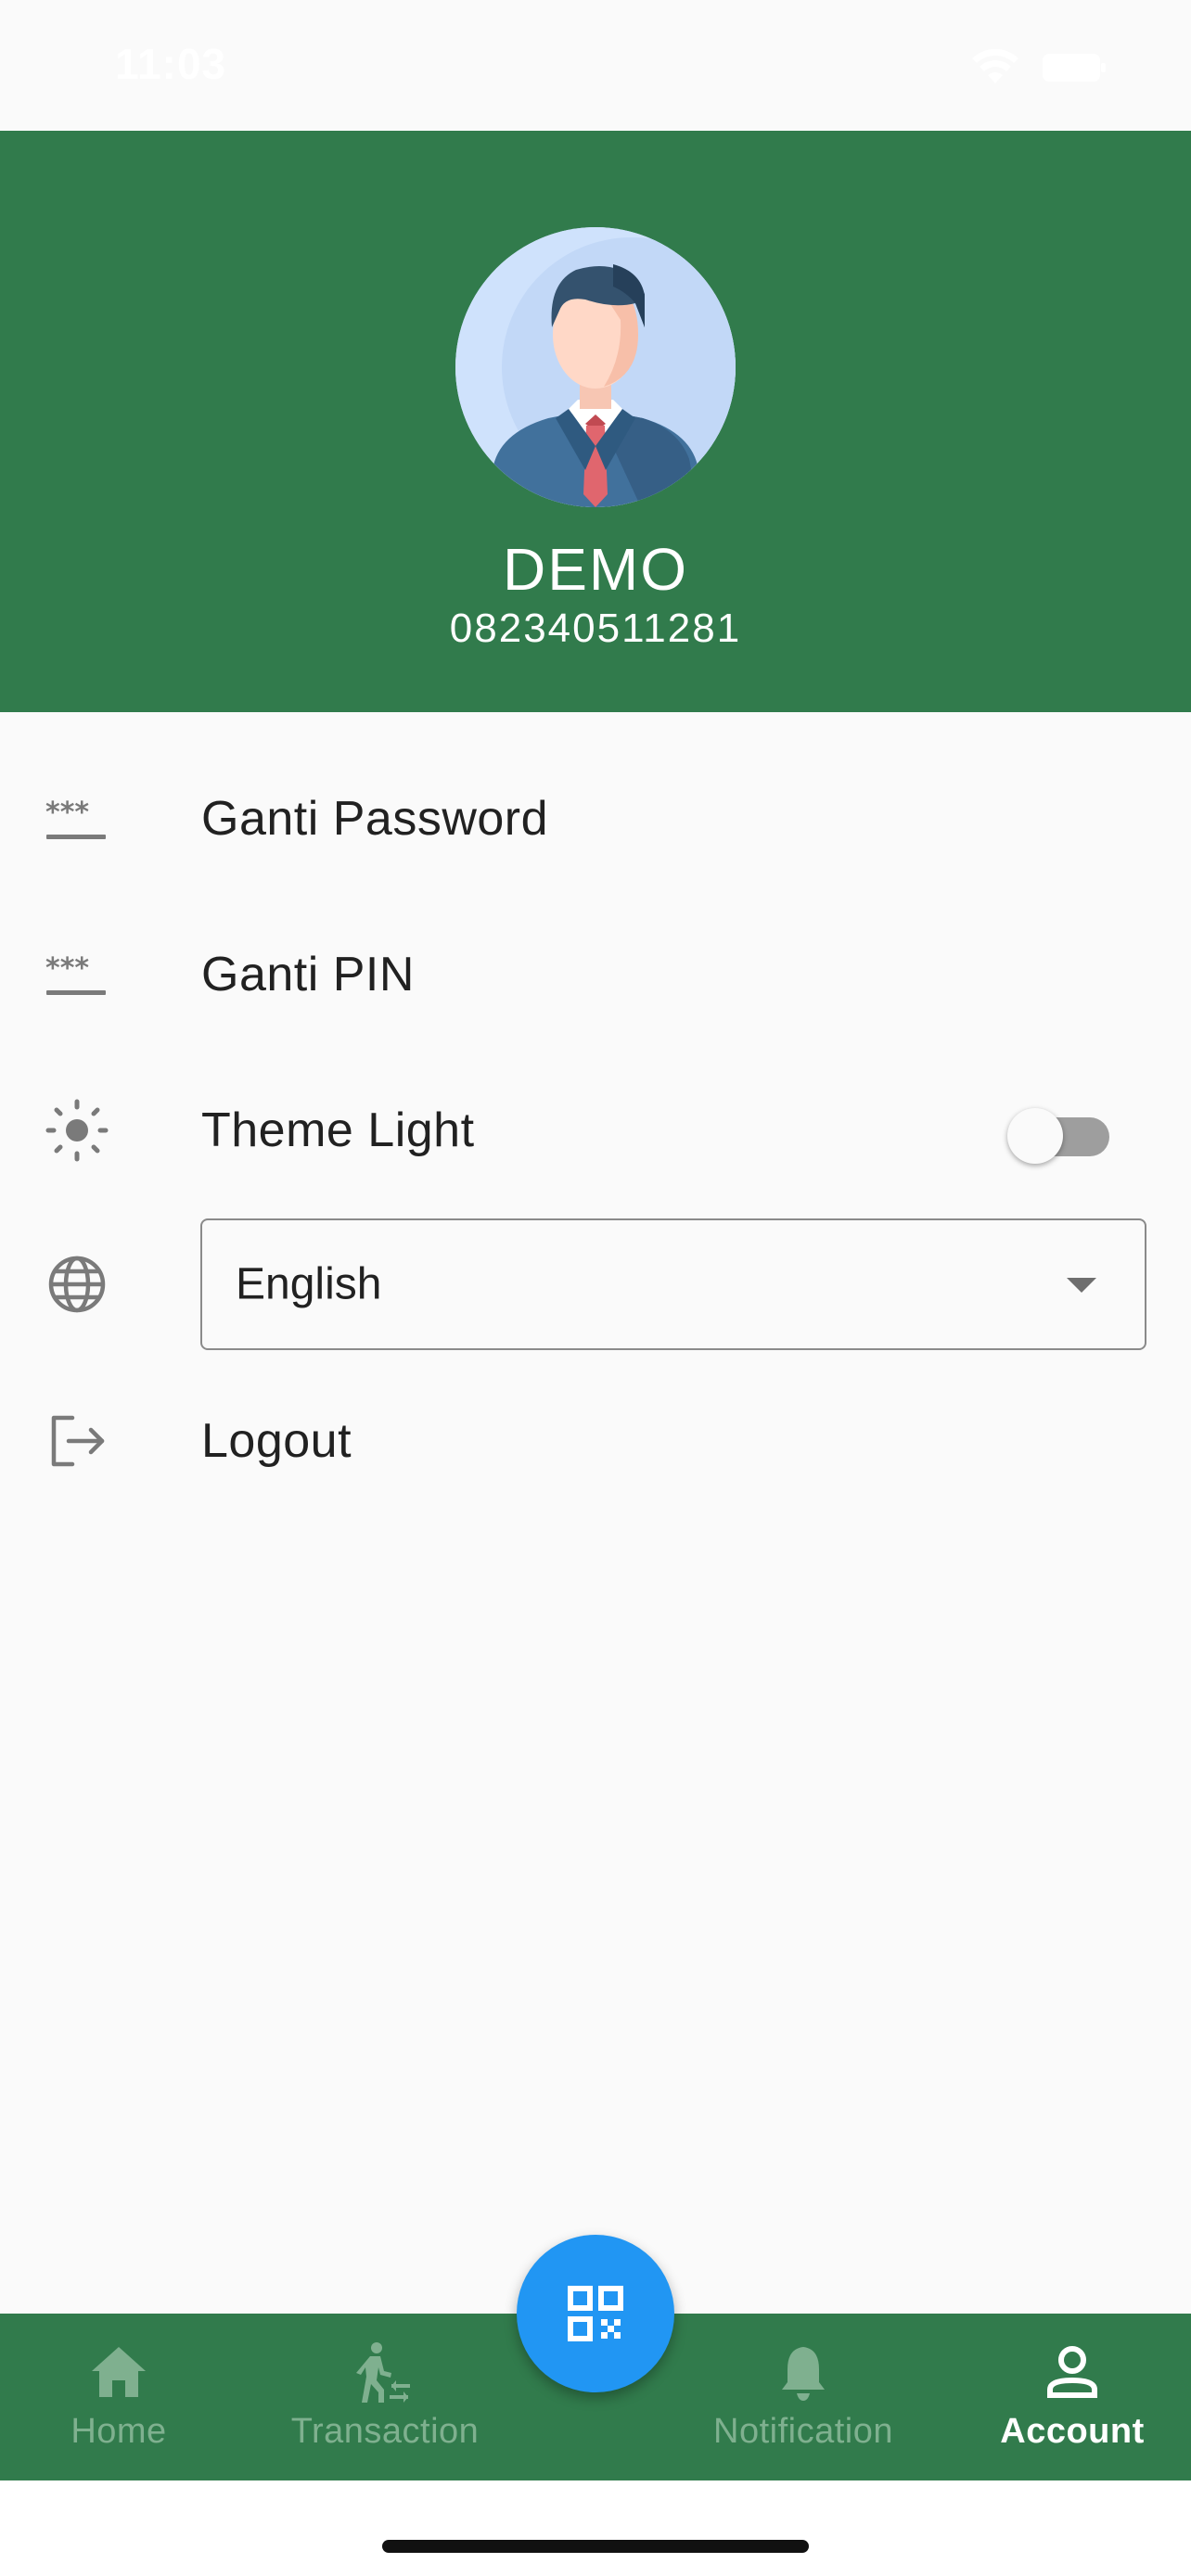 Image resolution: width=1191 pixels, height=2576 pixels. Describe the element at coordinates (171, 64) in the screenshot. I see `status-time: 11:03` at that location.